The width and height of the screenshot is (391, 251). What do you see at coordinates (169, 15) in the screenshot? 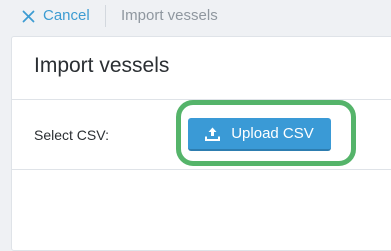
I see `breadcrumb-title: Import vessels` at bounding box center [169, 15].